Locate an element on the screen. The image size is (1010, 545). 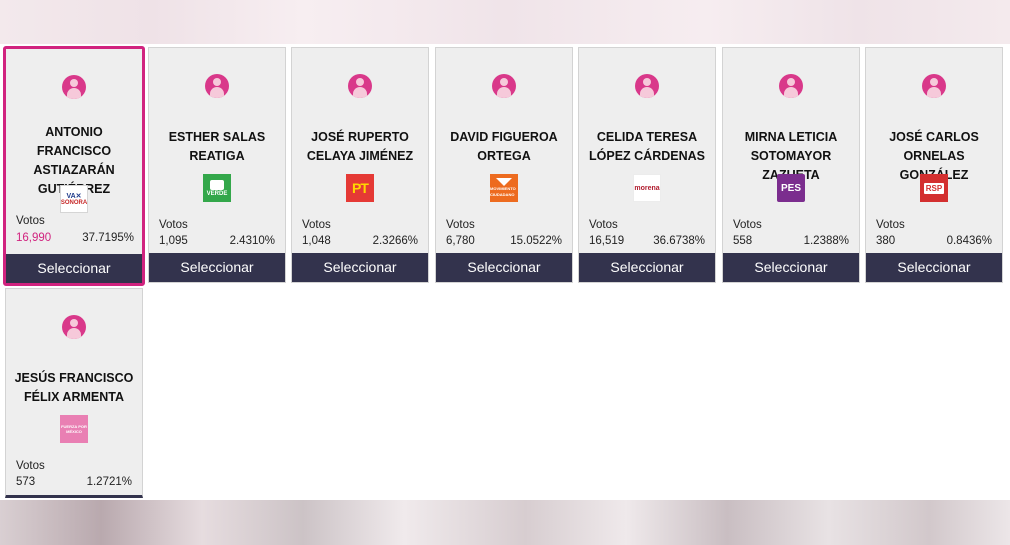
rsp-logo-icon: RSP is located at coordinates (934, 188).